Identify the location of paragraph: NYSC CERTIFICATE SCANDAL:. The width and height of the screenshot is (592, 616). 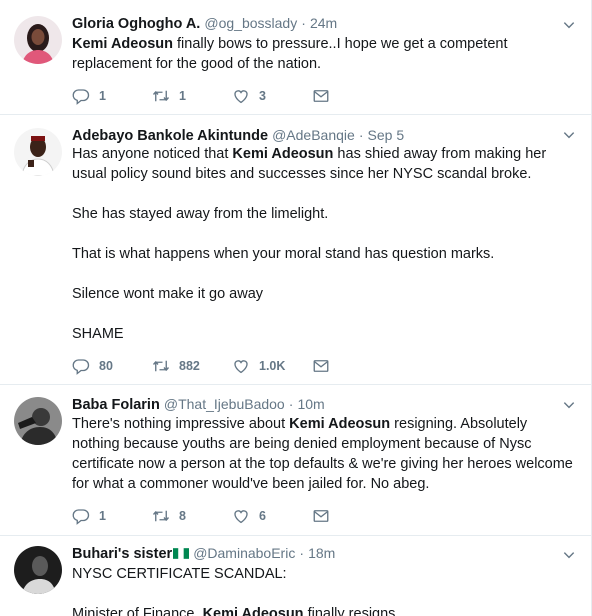
(179, 574).